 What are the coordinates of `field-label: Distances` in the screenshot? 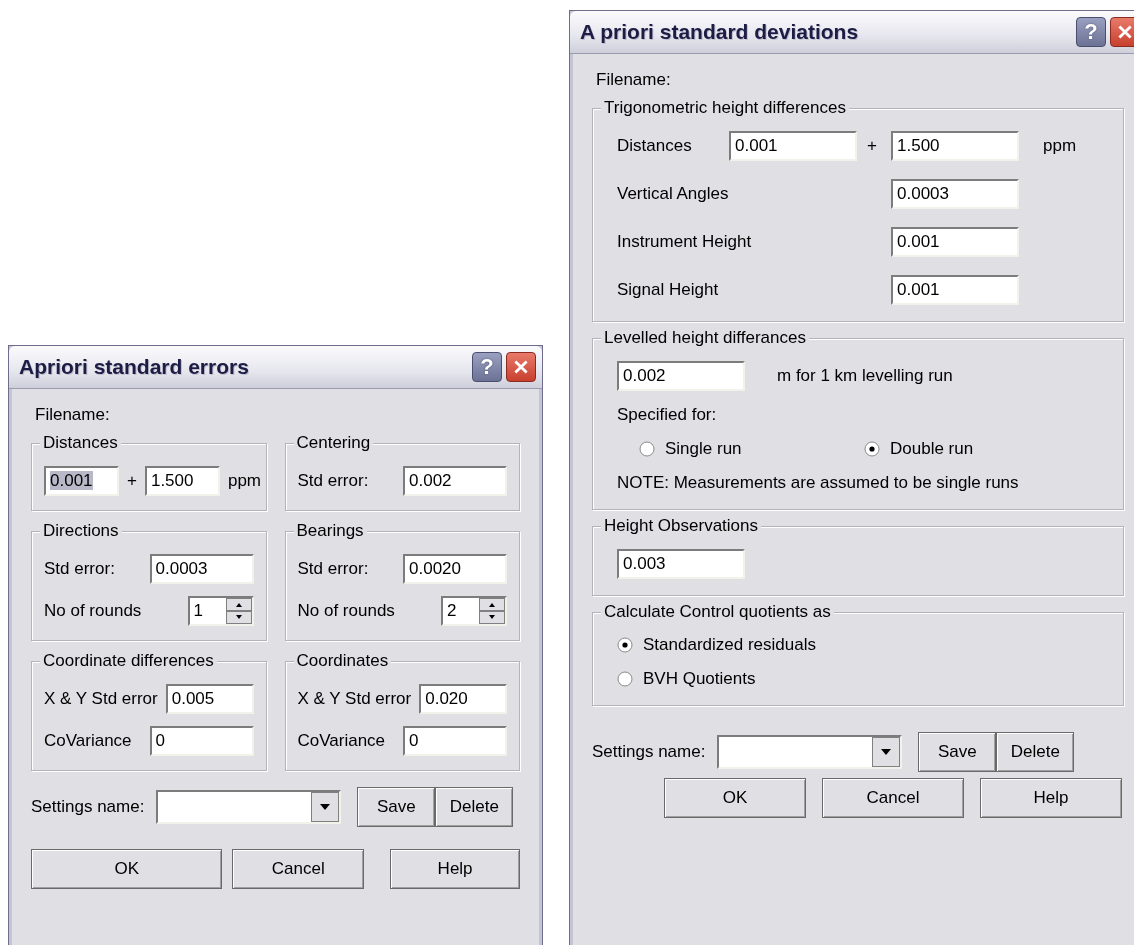 It's located at (655, 146).